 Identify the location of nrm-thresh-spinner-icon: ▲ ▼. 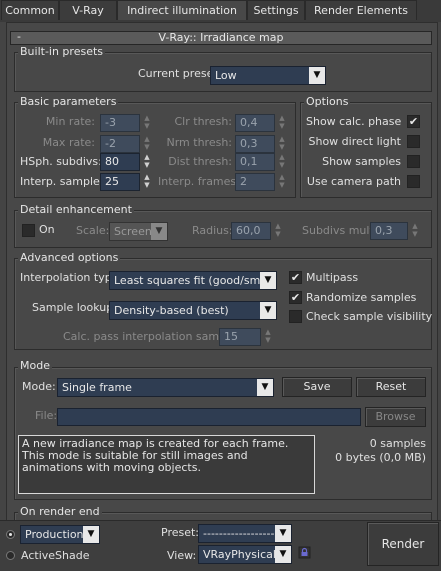
(282, 144).